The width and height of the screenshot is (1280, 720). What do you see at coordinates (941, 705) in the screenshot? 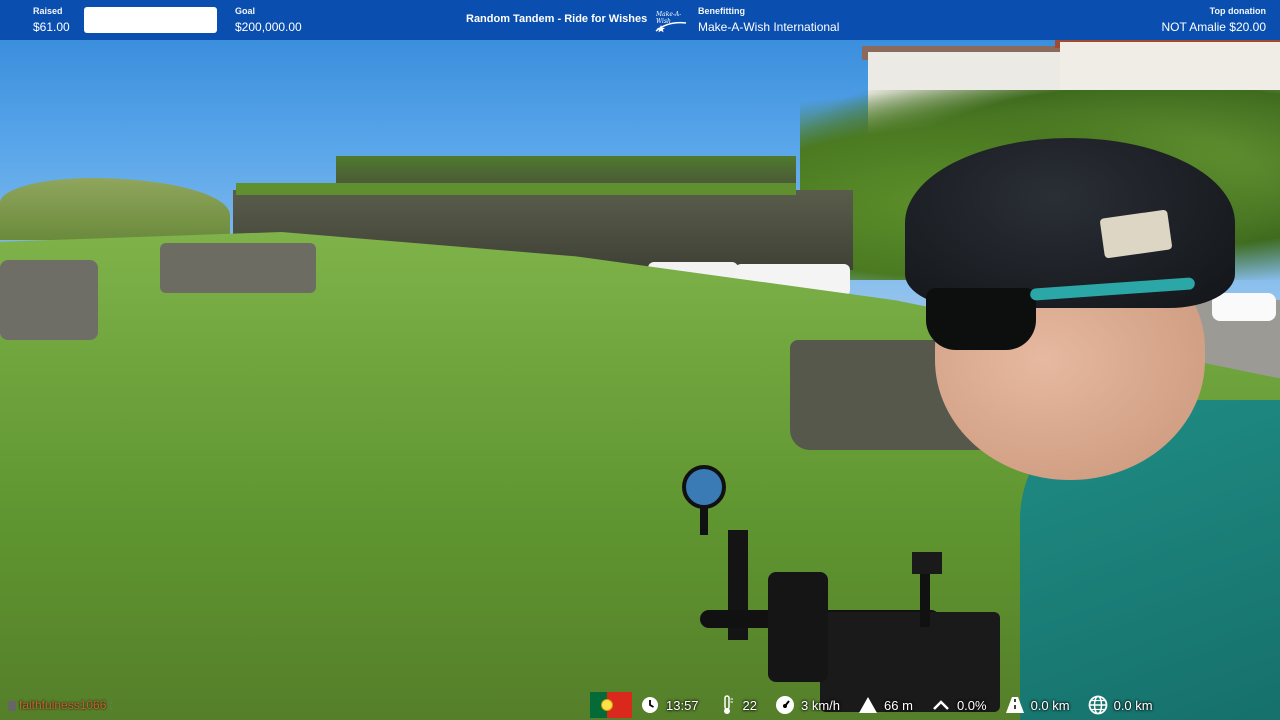
I see `grade-icon` at bounding box center [941, 705].